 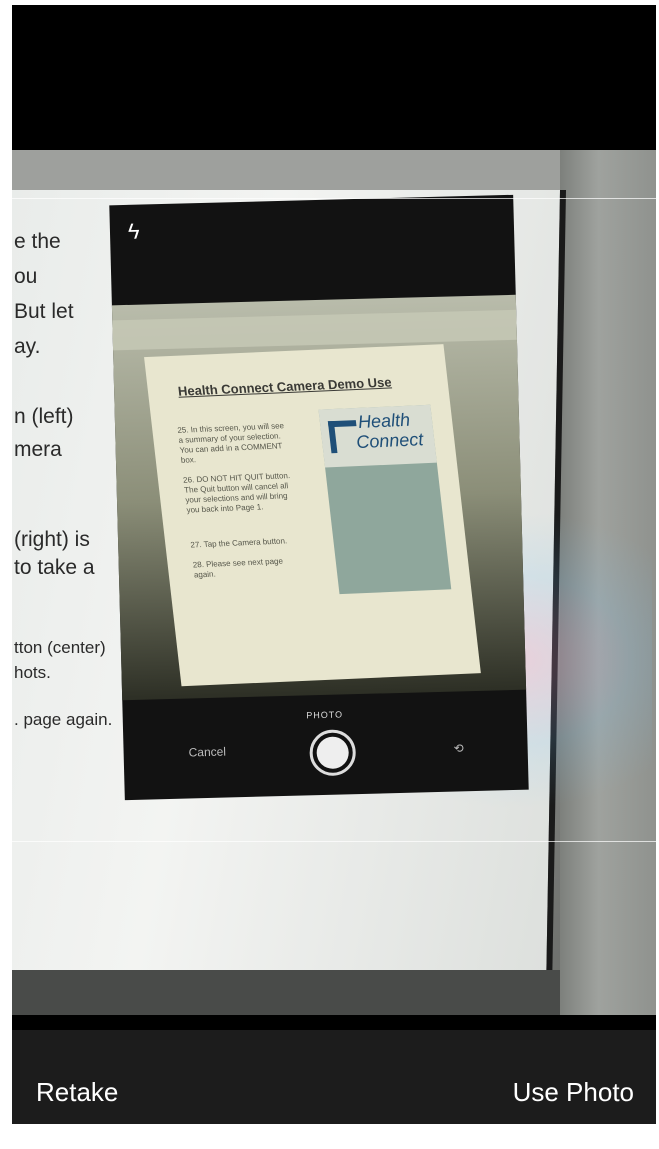 What do you see at coordinates (77, 1092) in the screenshot?
I see `retake-button: Retake` at bounding box center [77, 1092].